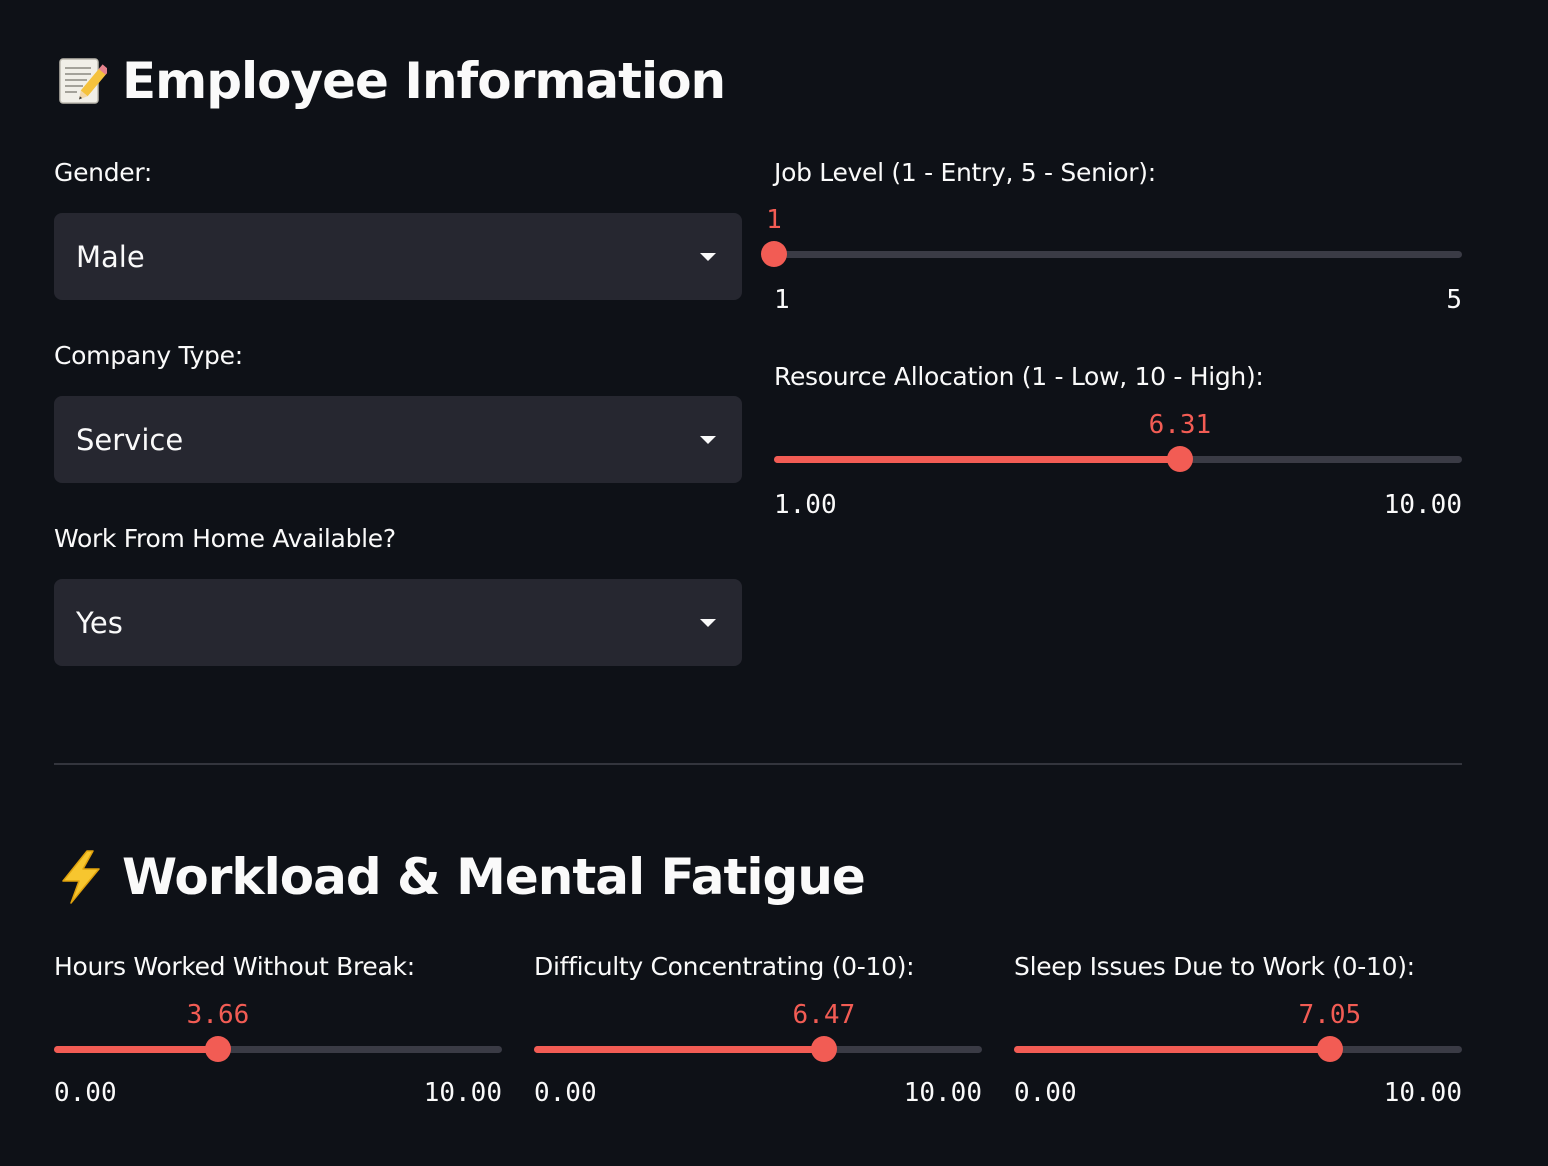 Image resolution: width=1548 pixels, height=1166 pixels. What do you see at coordinates (965, 172) in the screenshot?
I see `job-level-label: Job Level (1 - Entry, 5 - Senior):` at bounding box center [965, 172].